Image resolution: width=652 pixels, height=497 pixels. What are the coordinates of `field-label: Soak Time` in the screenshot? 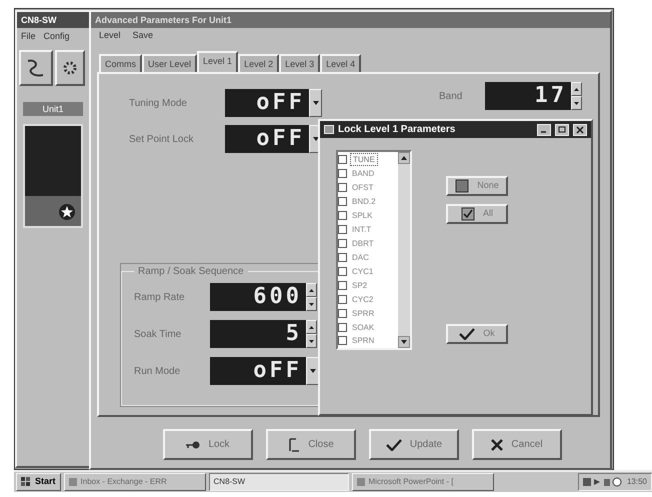 It's located at (158, 335).